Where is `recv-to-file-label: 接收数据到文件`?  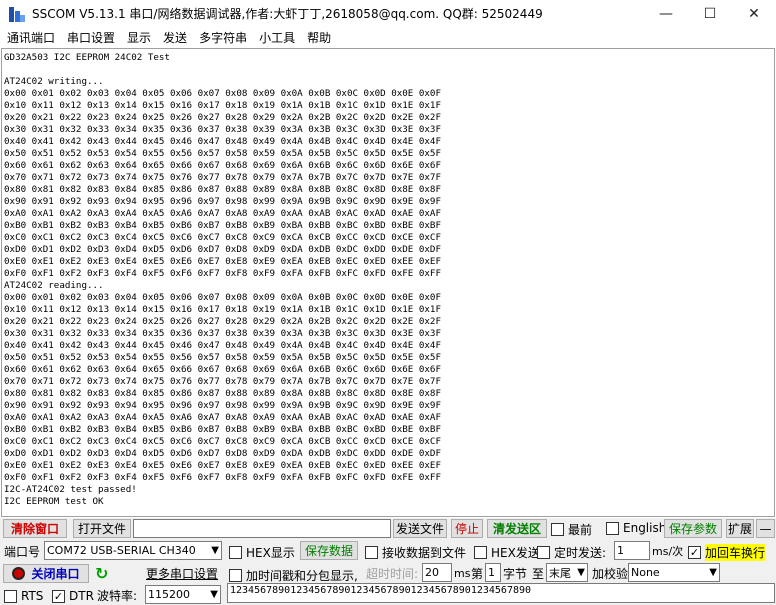
recv-to-file-label: 接收数据到文件 is located at coordinates (424, 553).